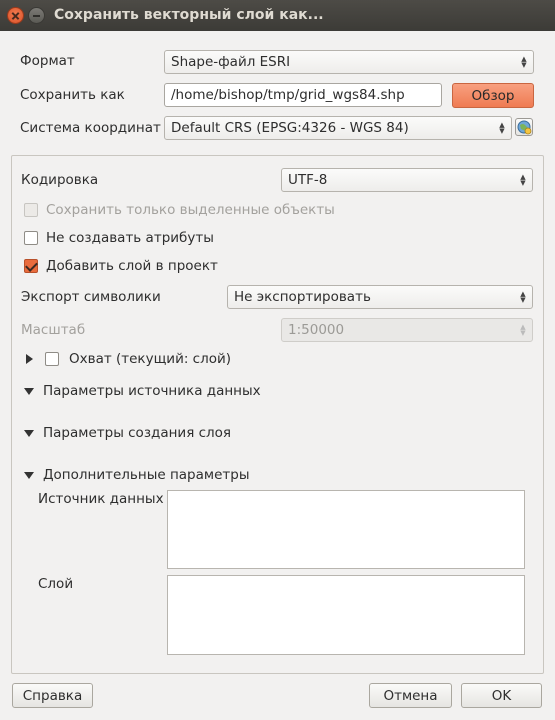 The image size is (555, 720). What do you see at coordinates (231, 62) in the screenshot?
I see `format-value: Shape-файл ESRI` at bounding box center [231, 62].